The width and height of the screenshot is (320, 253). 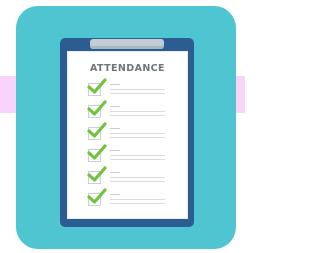 What do you see at coordinates (8, 94) in the screenshot?
I see `background-band-left` at bounding box center [8, 94].